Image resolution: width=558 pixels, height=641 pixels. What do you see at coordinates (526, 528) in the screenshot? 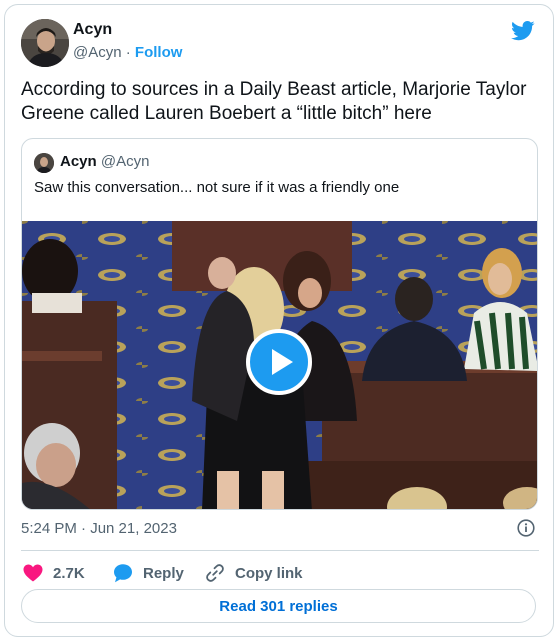
I see `info-icon` at bounding box center [526, 528].